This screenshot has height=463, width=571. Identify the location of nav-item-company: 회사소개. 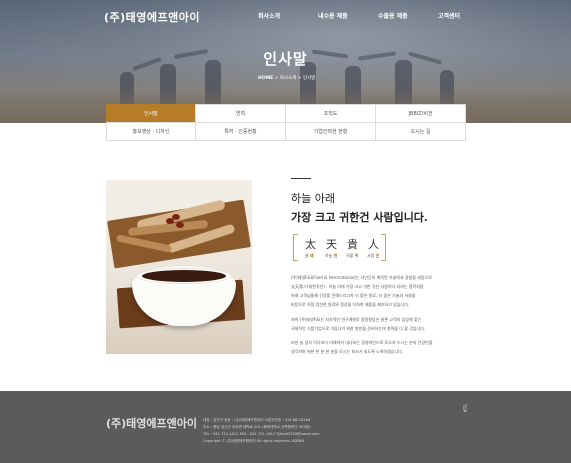
(269, 15).